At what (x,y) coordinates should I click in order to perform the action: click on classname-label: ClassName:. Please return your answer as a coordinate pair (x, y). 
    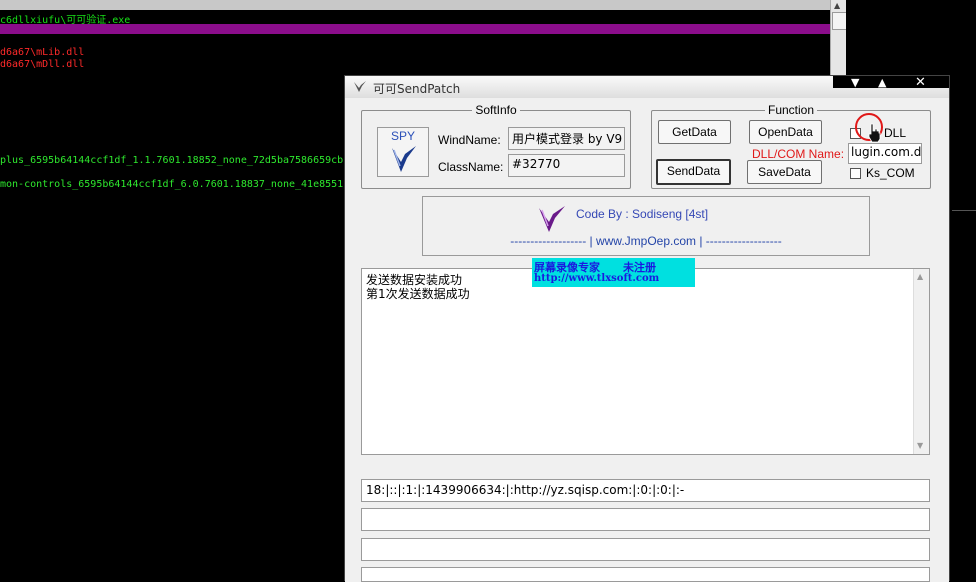
    Looking at the image, I should click on (471, 167).